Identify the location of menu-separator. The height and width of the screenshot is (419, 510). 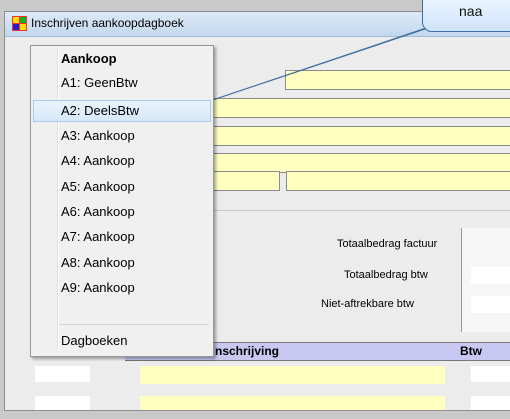
(134, 324).